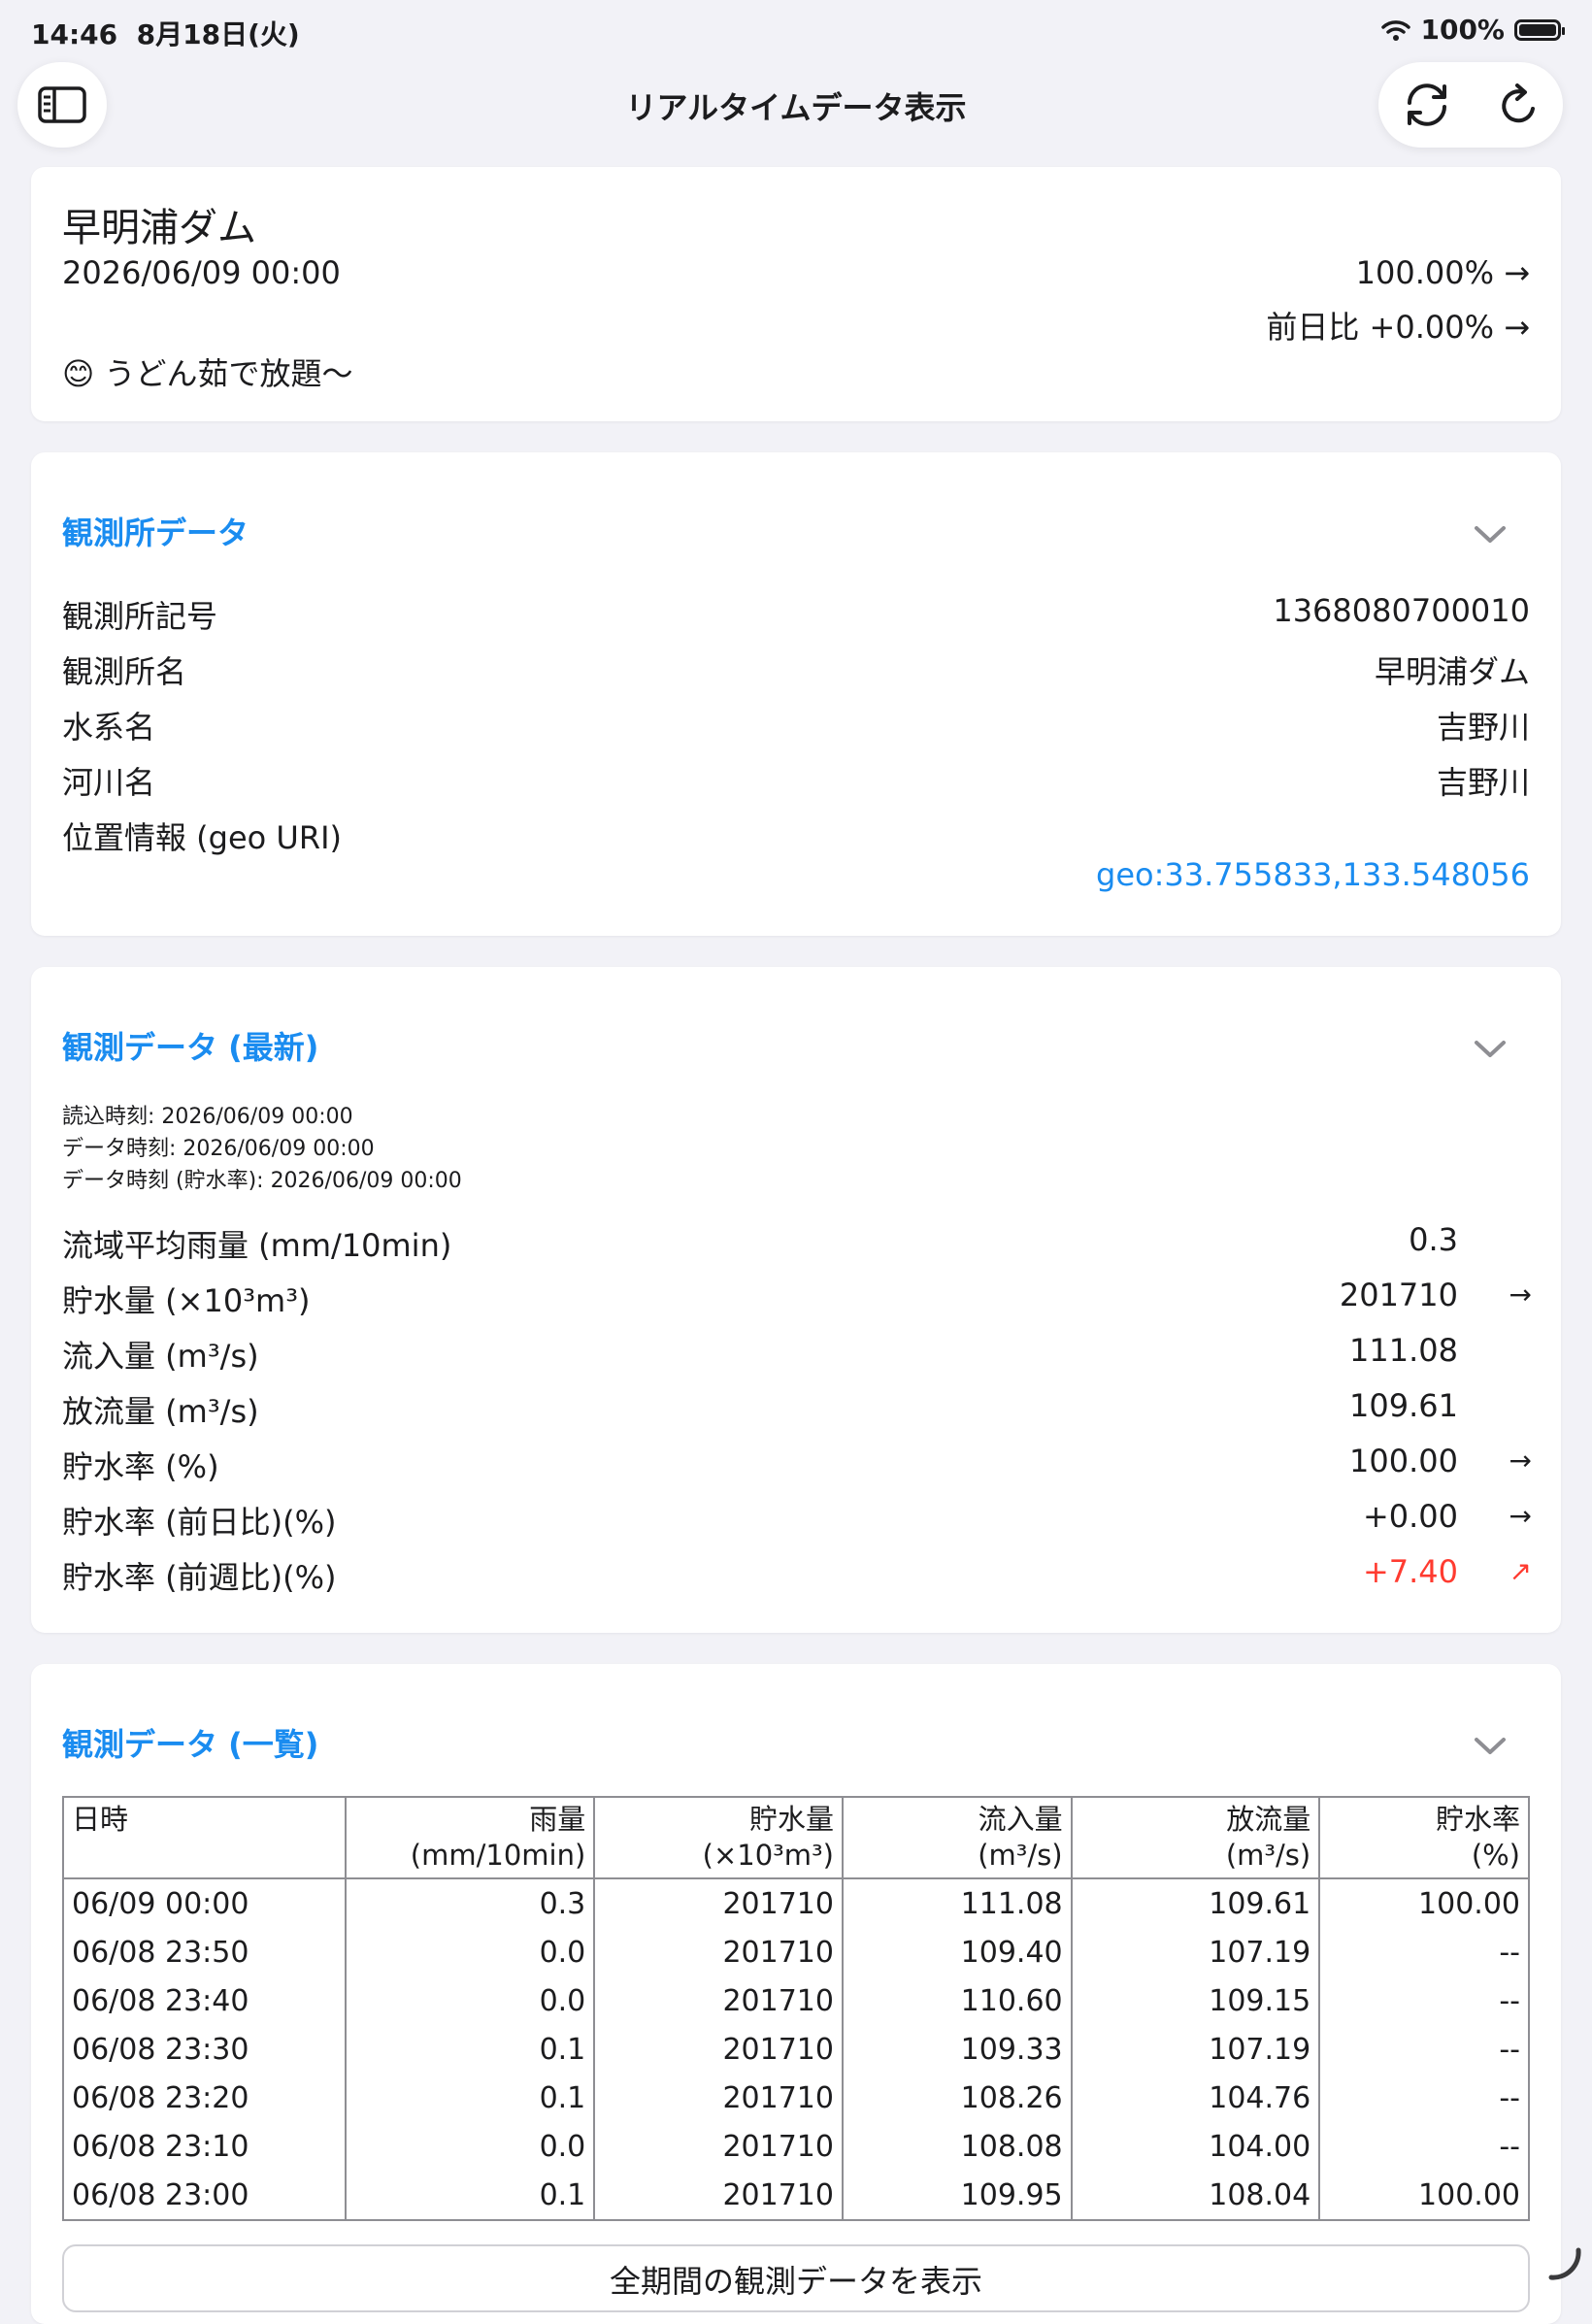  I want to click on table-row: 06/08 23:00 0.1 201710 109.95 108.04 100.00, so click(795, 2196).